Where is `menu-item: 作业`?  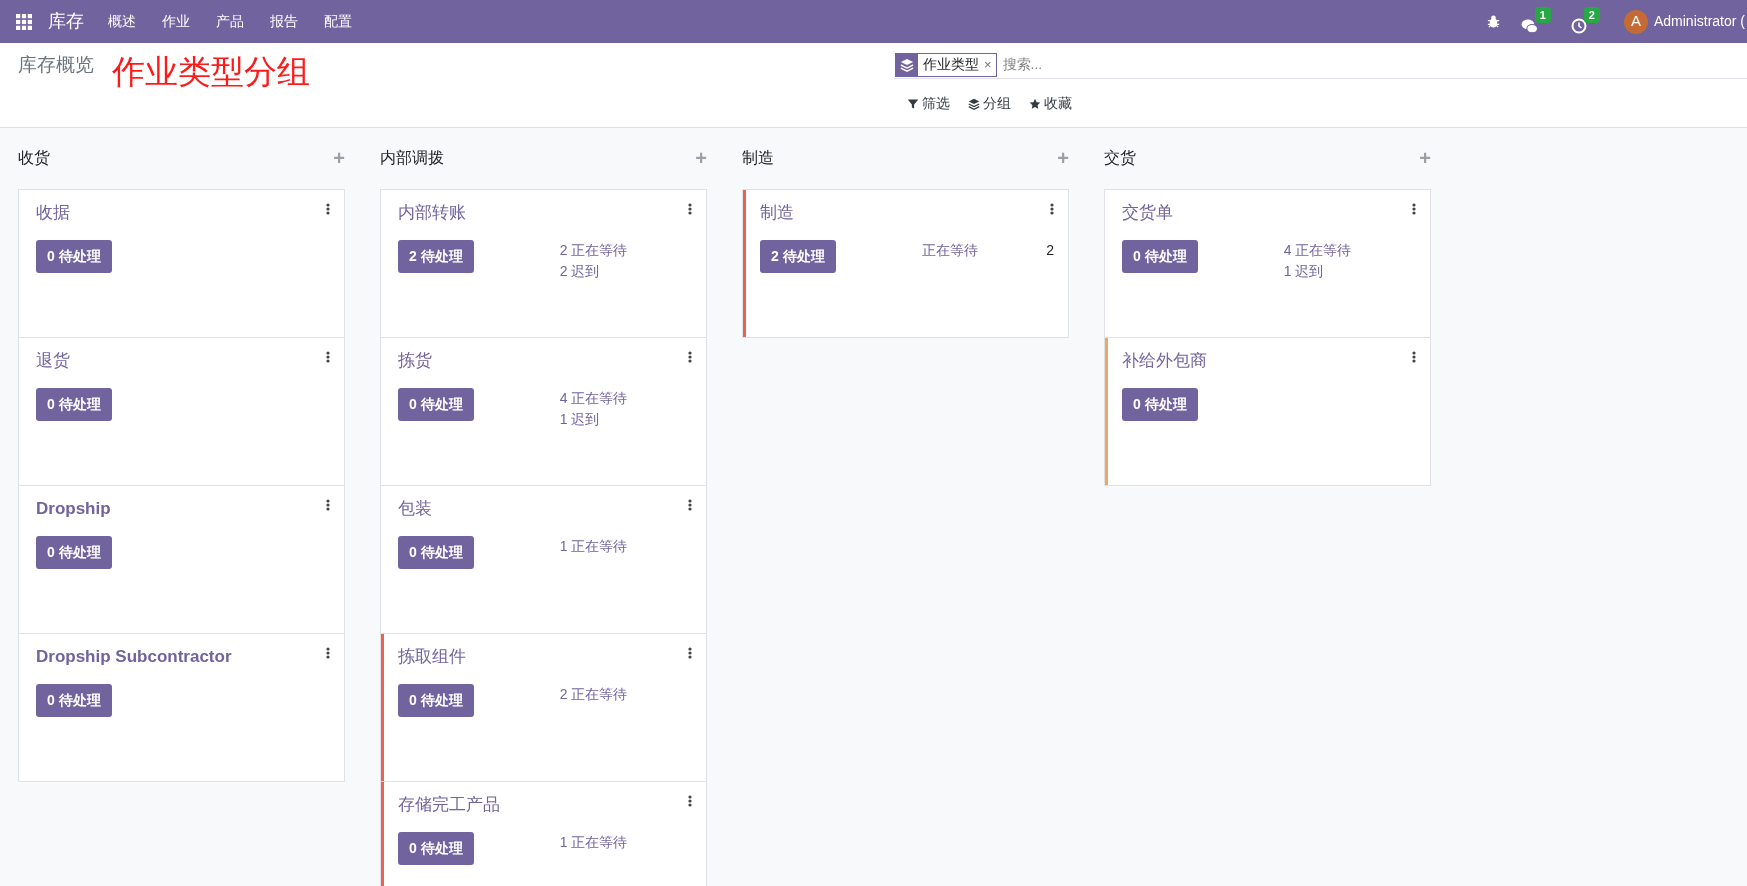
menu-item: 作业 is located at coordinates (176, 21).